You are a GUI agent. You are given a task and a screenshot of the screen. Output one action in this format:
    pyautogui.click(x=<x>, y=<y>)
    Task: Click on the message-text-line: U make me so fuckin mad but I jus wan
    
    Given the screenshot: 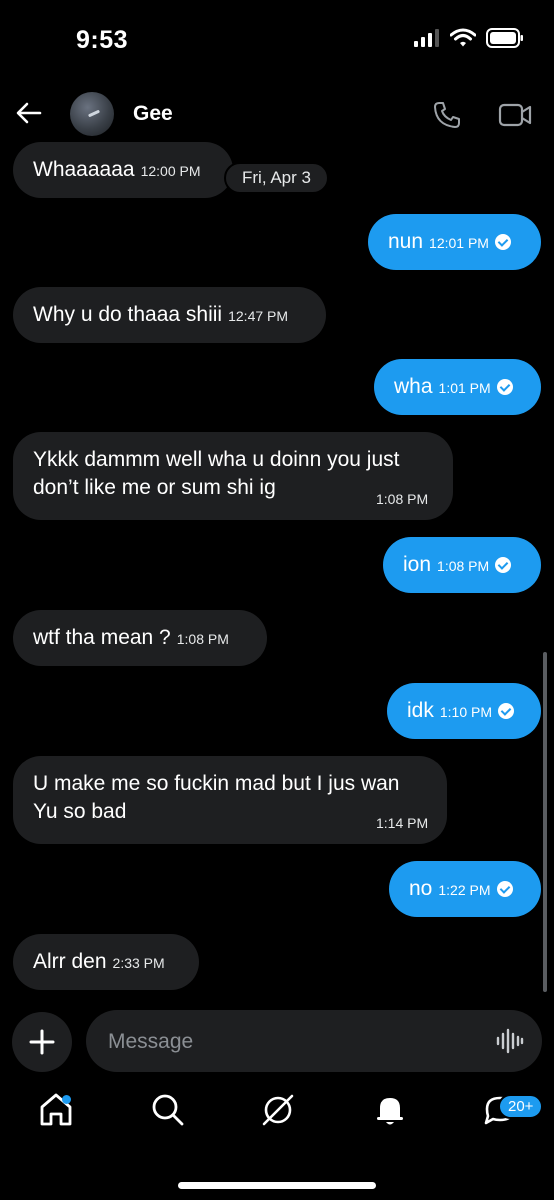 What is the action you would take?
    pyautogui.click(x=216, y=783)
    